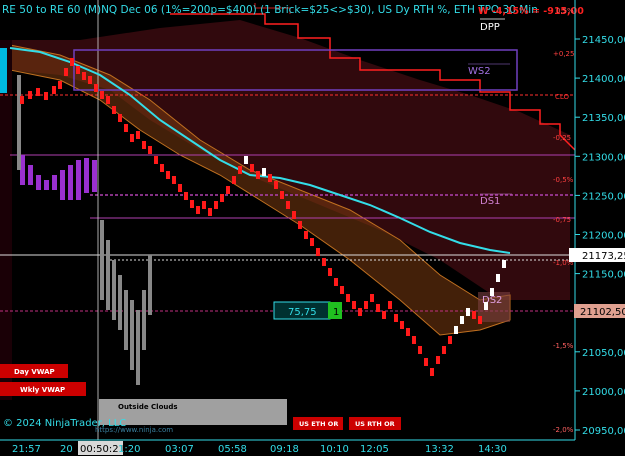 This screenshot has height=456, width=625. What do you see at coordinates (232, 449) in the screenshot?
I see `time-tick-label: 05:58` at bounding box center [232, 449].